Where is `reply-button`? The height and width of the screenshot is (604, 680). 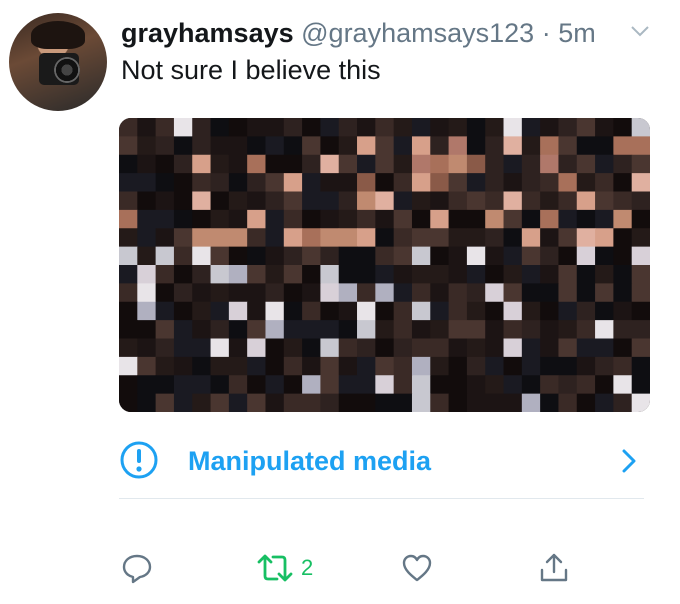 reply-button is located at coordinates (137, 568).